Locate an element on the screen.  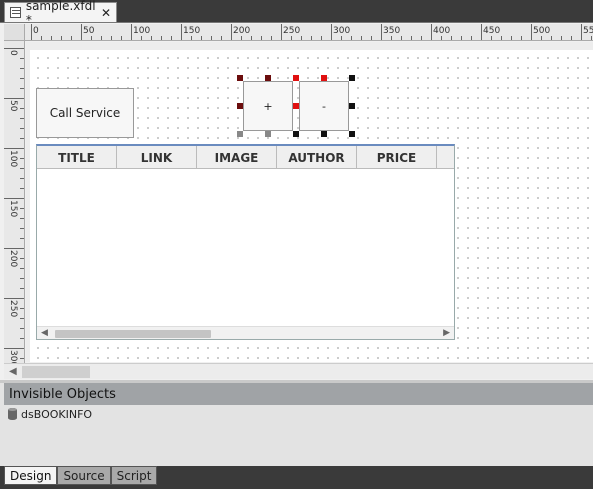
tab-source-label: Source is located at coordinates (84, 475).